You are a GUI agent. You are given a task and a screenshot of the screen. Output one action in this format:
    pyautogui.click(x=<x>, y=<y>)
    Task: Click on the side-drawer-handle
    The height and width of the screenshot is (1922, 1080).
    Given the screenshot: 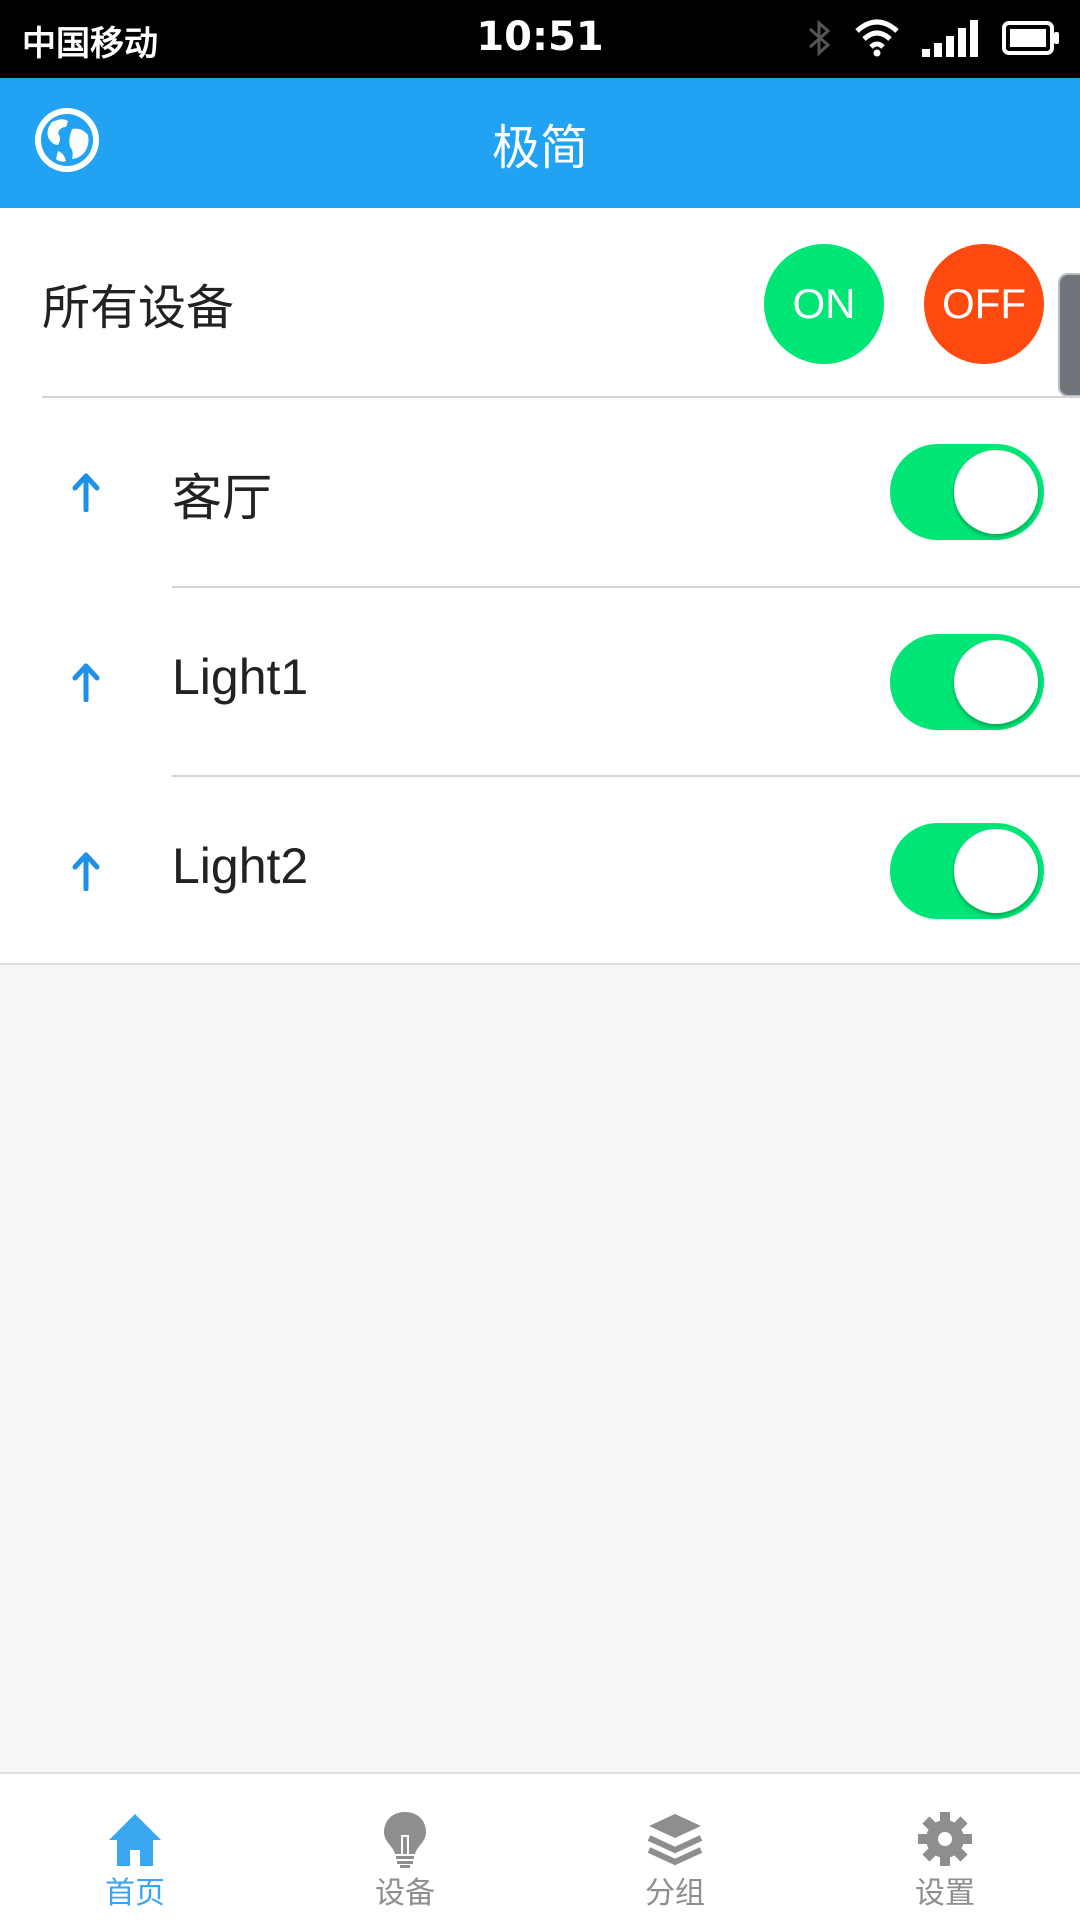 What is the action you would take?
    pyautogui.click(x=1069, y=335)
    